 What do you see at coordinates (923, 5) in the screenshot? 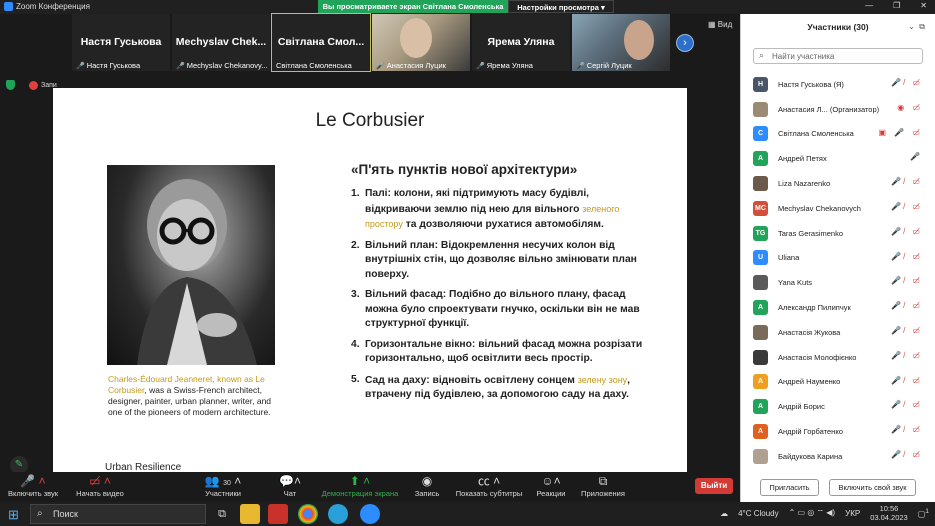
I see `close-icon: ✕` at bounding box center [923, 5].